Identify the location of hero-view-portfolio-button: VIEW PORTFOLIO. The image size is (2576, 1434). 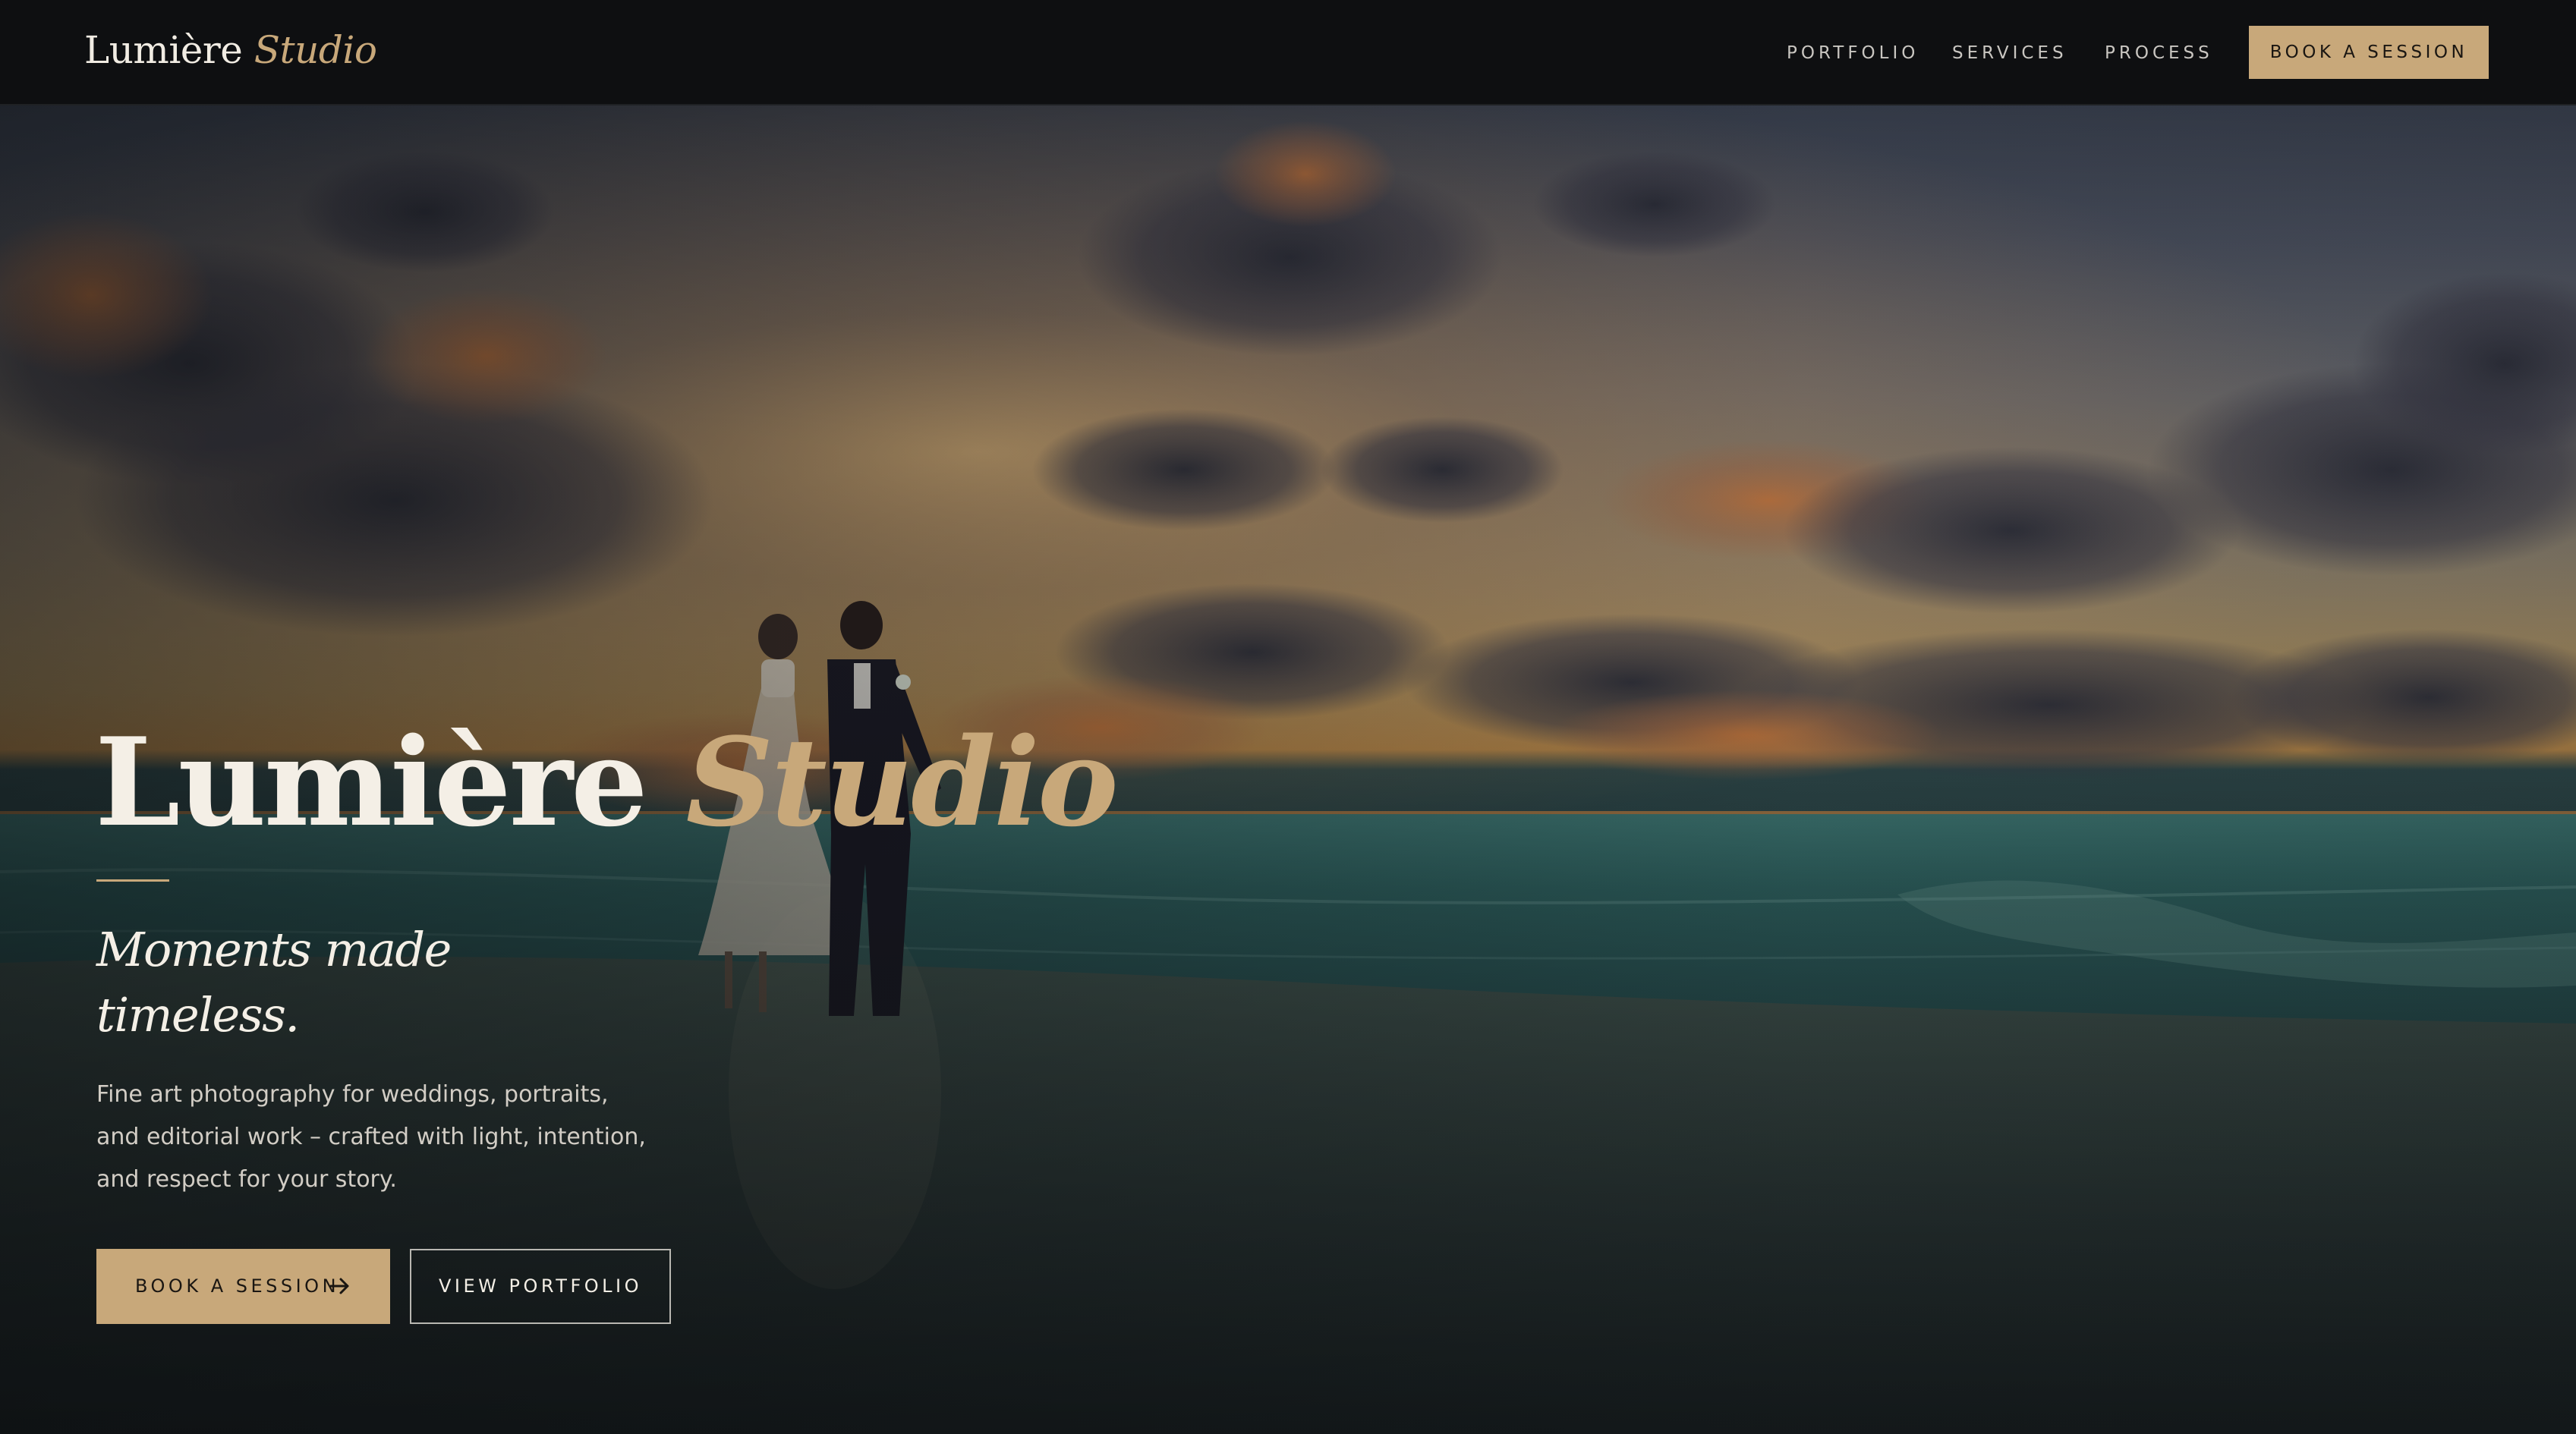
(540, 1286).